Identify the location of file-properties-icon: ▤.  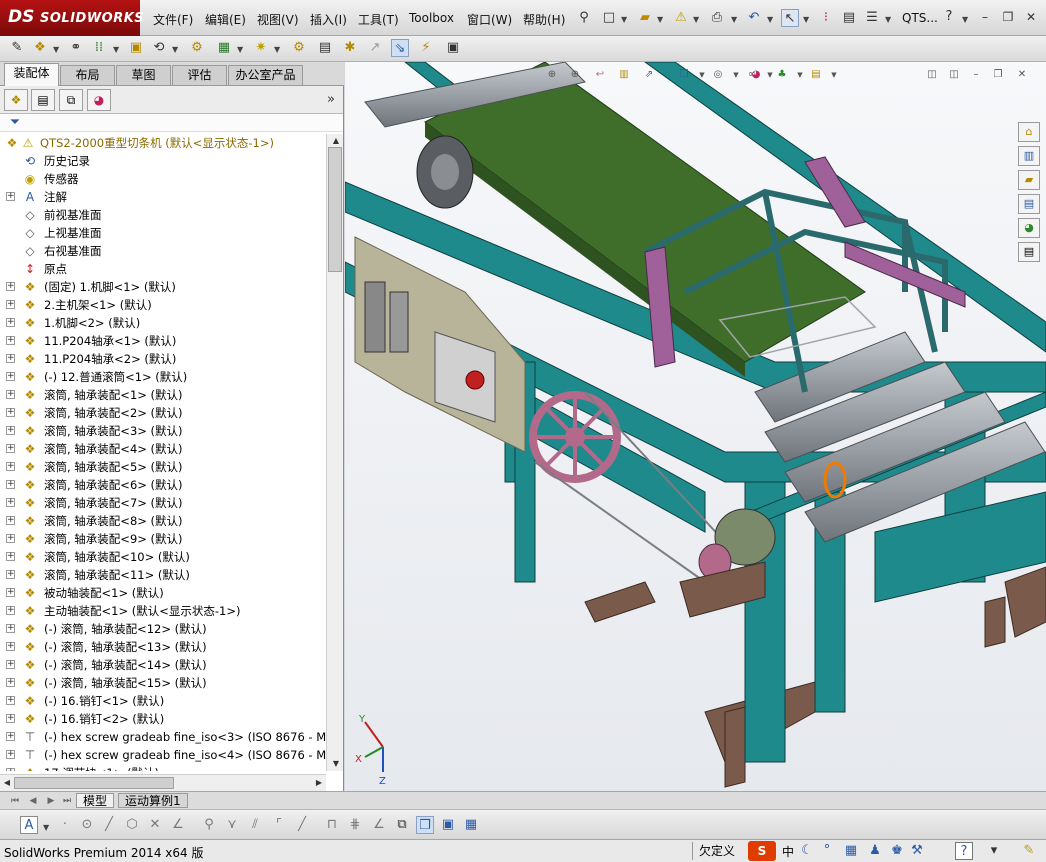
(849, 18).